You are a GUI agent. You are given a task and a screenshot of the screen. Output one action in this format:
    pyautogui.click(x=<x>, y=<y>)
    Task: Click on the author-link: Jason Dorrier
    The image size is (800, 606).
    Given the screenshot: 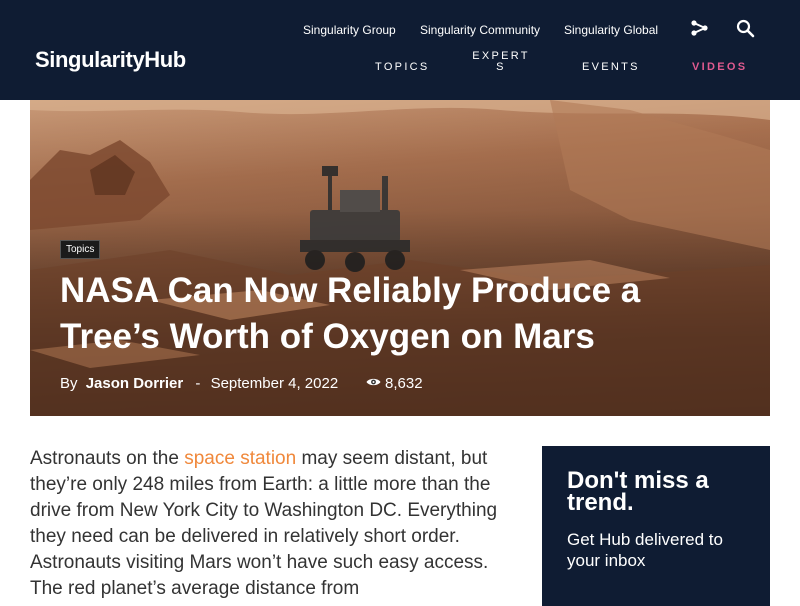 What is the action you would take?
    pyautogui.click(x=135, y=383)
    